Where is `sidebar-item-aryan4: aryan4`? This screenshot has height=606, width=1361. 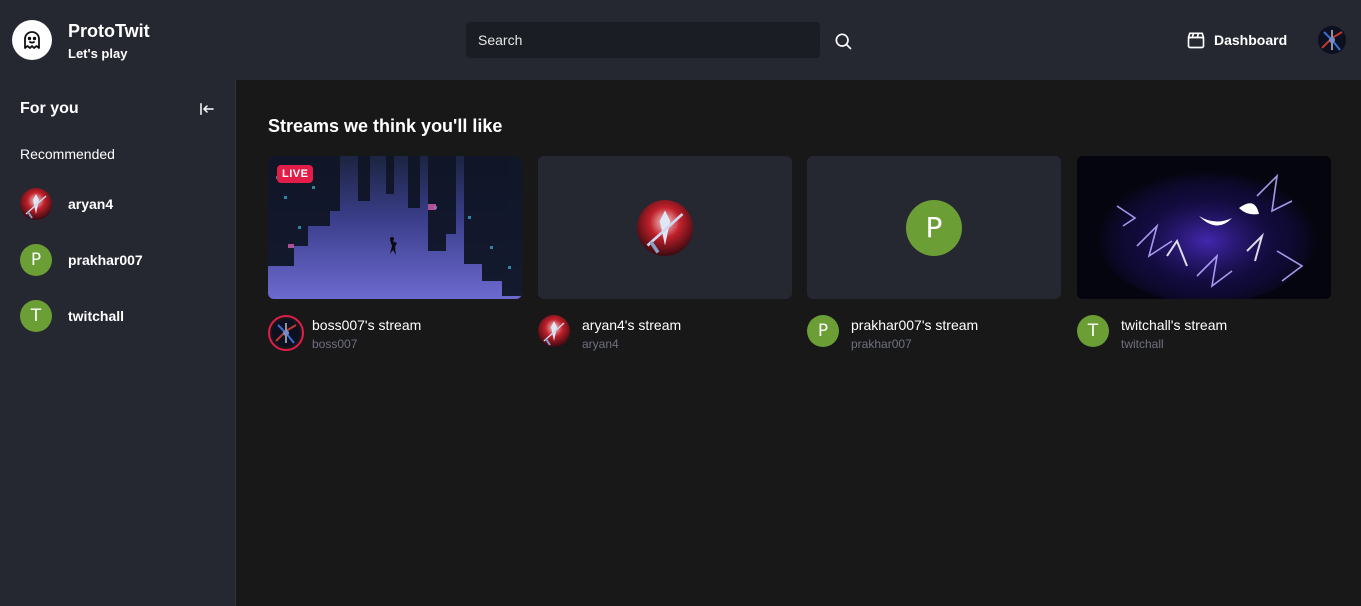 sidebar-item-aryan4: aryan4 is located at coordinates (118, 204).